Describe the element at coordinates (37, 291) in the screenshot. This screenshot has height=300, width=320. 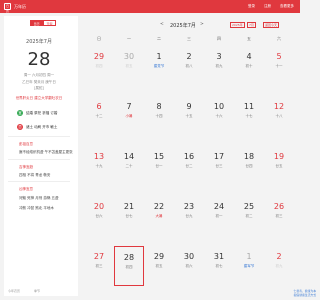
I see `footer-item: 季节` at that location.